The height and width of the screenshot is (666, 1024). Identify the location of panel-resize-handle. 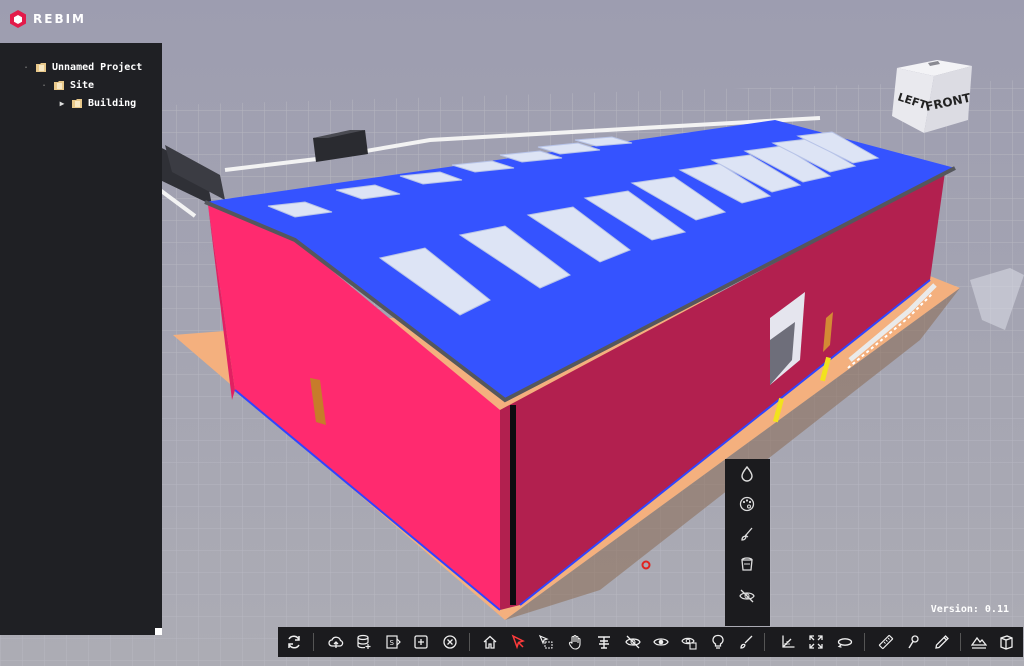
(158, 631).